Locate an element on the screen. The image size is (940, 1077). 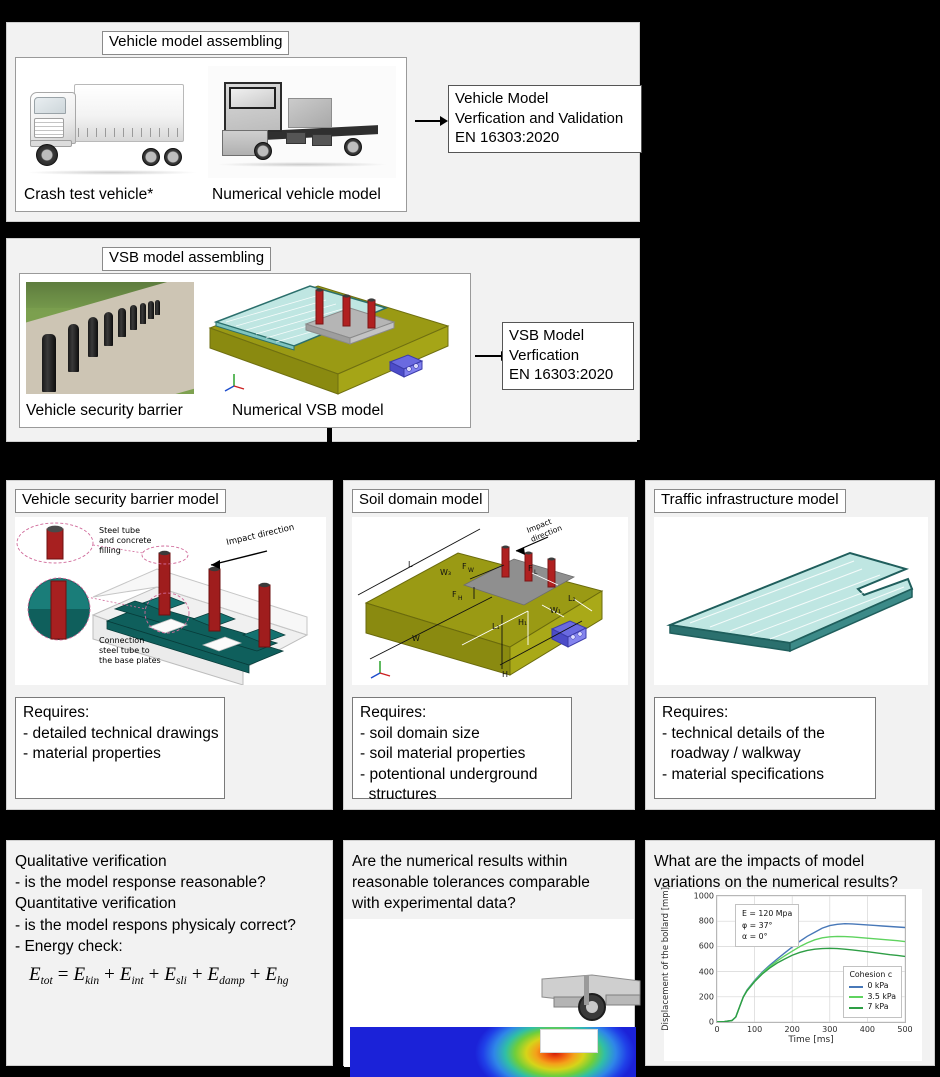
svg-text: and concrete is located at coordinates (125, 540).